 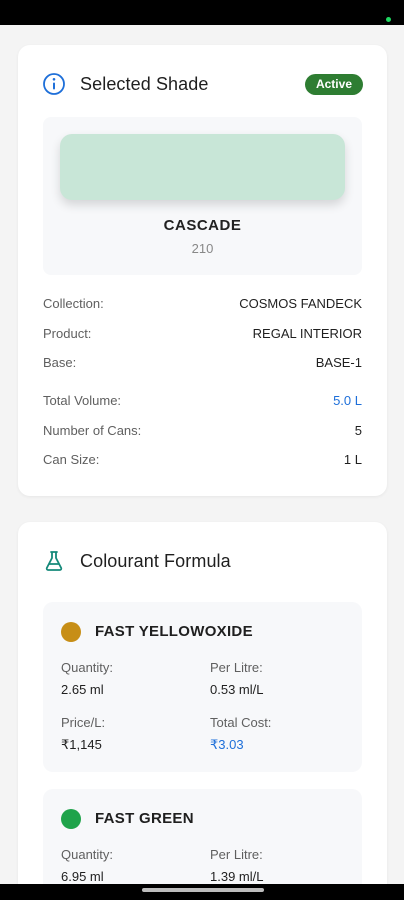 What do you see at coordinates (155, 560) in the screenshot?
I see `colourant-formula-title: Colourant Formula` at bounding box center [155, 560].